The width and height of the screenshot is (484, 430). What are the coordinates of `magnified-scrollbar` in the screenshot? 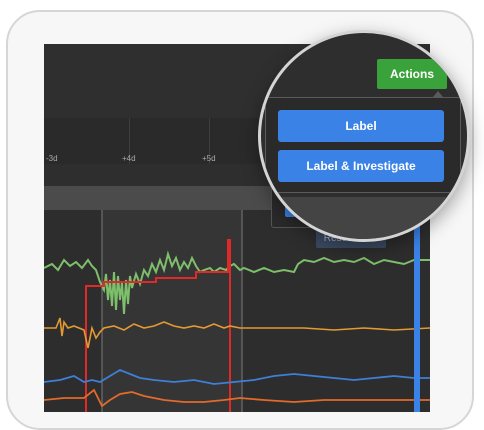 It's located at (364, 218).